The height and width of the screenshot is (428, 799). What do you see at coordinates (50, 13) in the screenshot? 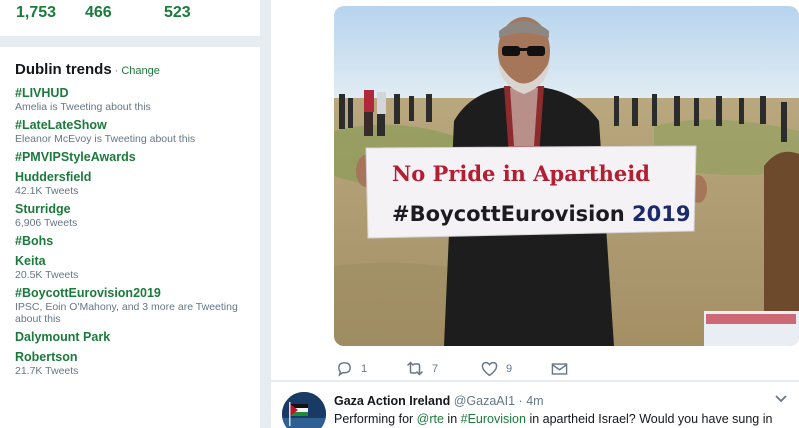
I see `tweets-count: 1,753` at bounding box center [50, 13].